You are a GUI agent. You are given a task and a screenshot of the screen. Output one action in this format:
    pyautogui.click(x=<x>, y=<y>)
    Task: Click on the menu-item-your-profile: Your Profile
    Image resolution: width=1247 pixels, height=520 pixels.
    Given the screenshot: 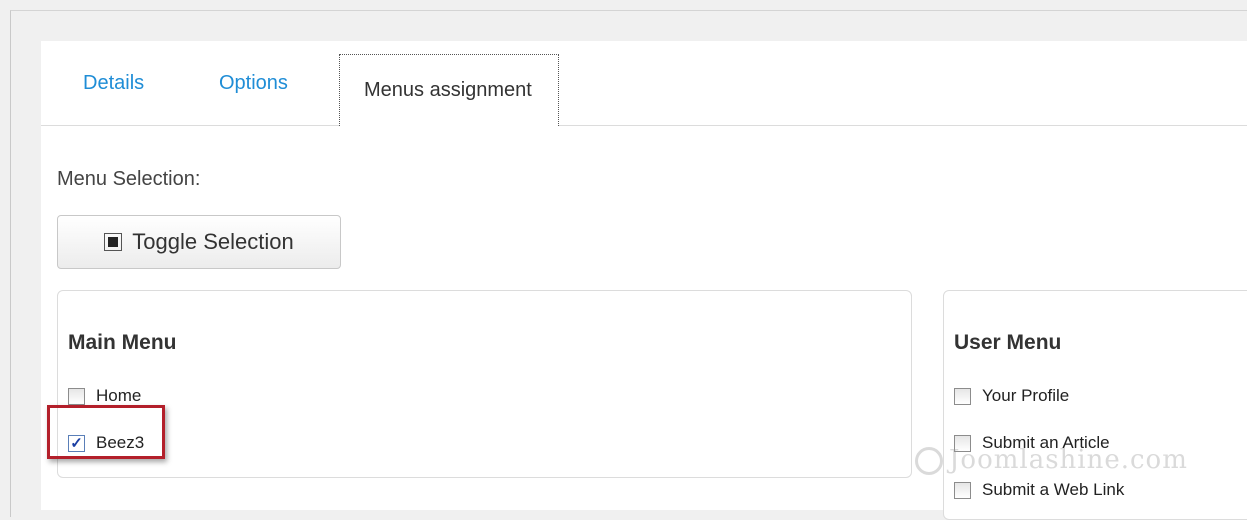 What is the action you would take?
    pyautogui.click(x=1011, y=396)
    